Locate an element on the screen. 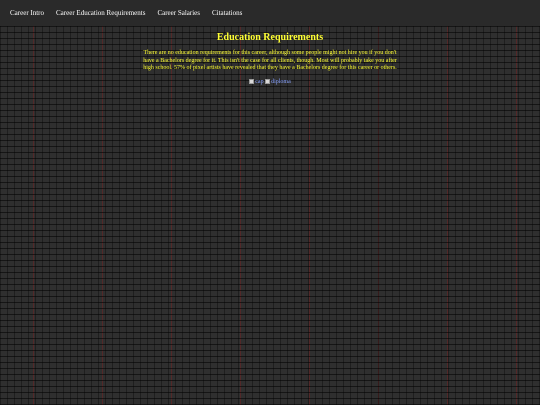 The width and height of the screenshot is (540, 405). nav-link-career-salaries: Career Salaries is located at coordinates (178, 13).